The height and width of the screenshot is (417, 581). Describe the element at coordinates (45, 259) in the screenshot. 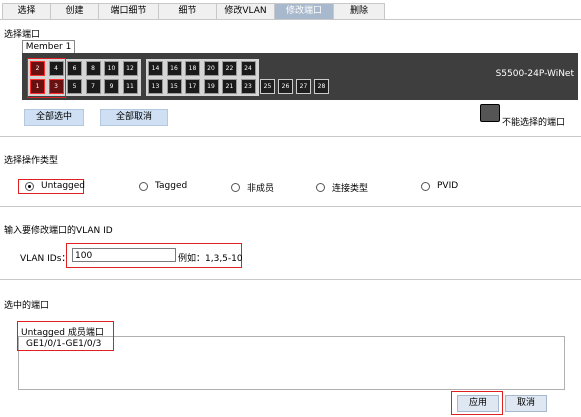

I see `vlan-ids-label: VLAN IDs：` at that location.